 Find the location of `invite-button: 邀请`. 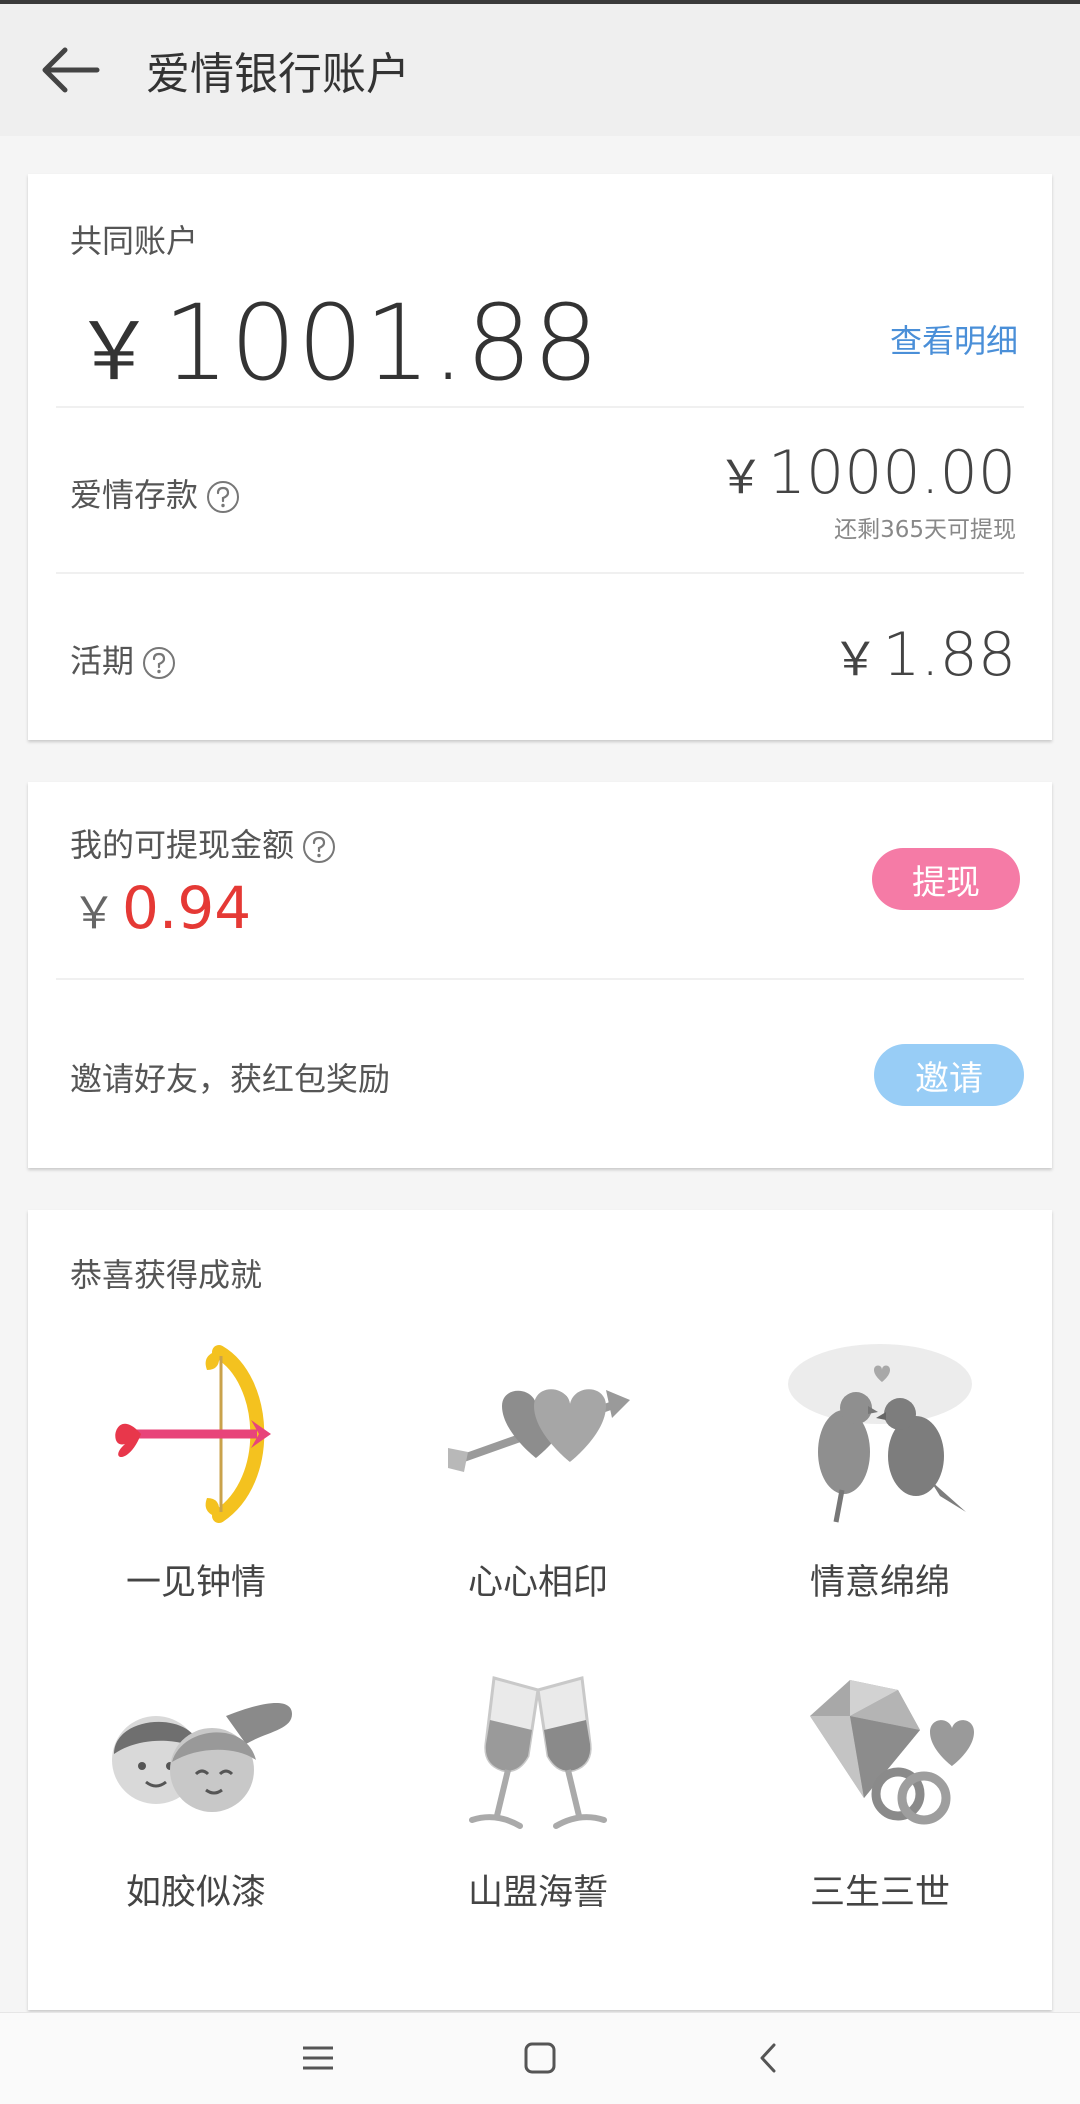

invite-button: 邀请 is located at coordinates (949, 1075).